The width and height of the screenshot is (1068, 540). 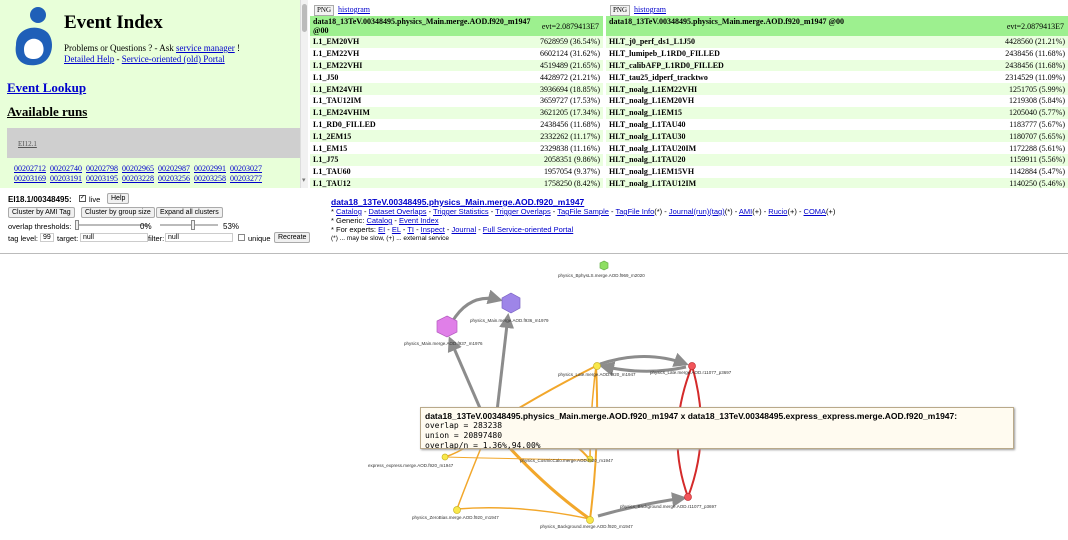 What do you see at coordinates (292, 237) in the screenshot?
I see `recreate-button: Recreate` at bounding box center [292, 237].